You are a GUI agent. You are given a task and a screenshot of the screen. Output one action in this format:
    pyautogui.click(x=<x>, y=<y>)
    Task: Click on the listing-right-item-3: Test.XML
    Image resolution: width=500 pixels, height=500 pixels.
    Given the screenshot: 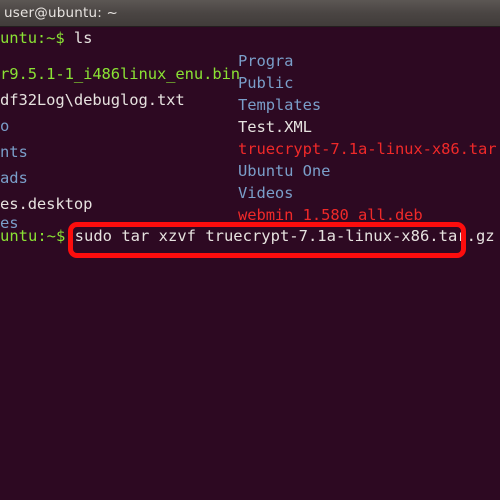 What is the action you would take?
    pyautogui.click(x=275, y=127)
    